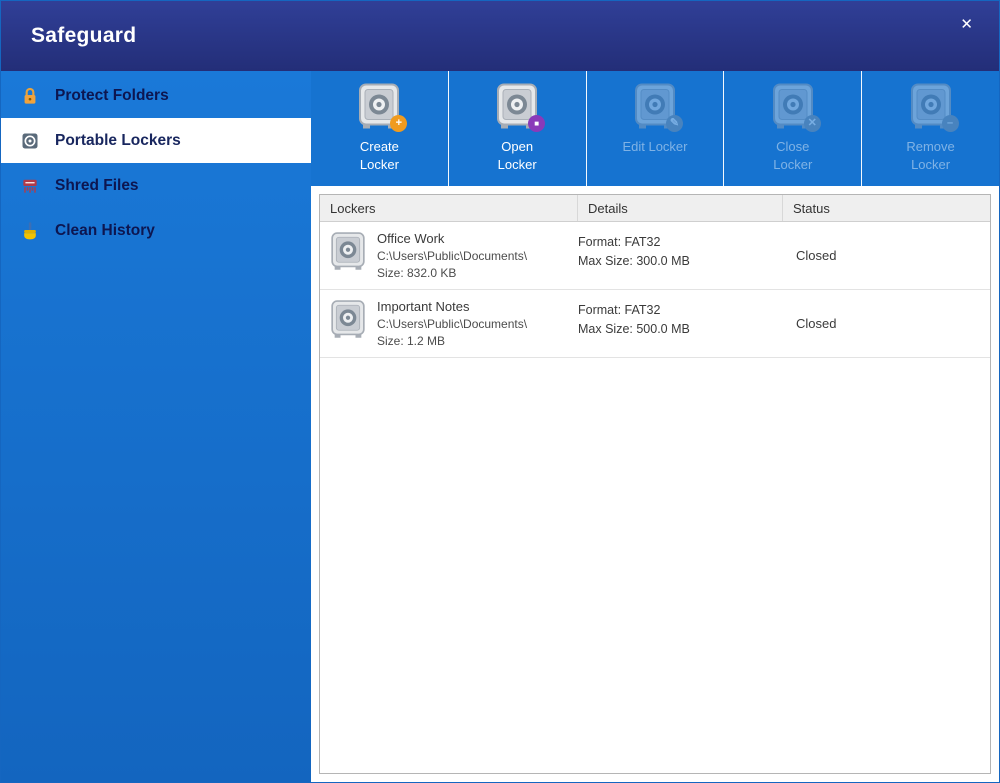 The image size is (1000, 783). Describe the element at coordinates (118, 140) in the screenshot. I see `sidebar-item-label: Portable Lockers` at that location.